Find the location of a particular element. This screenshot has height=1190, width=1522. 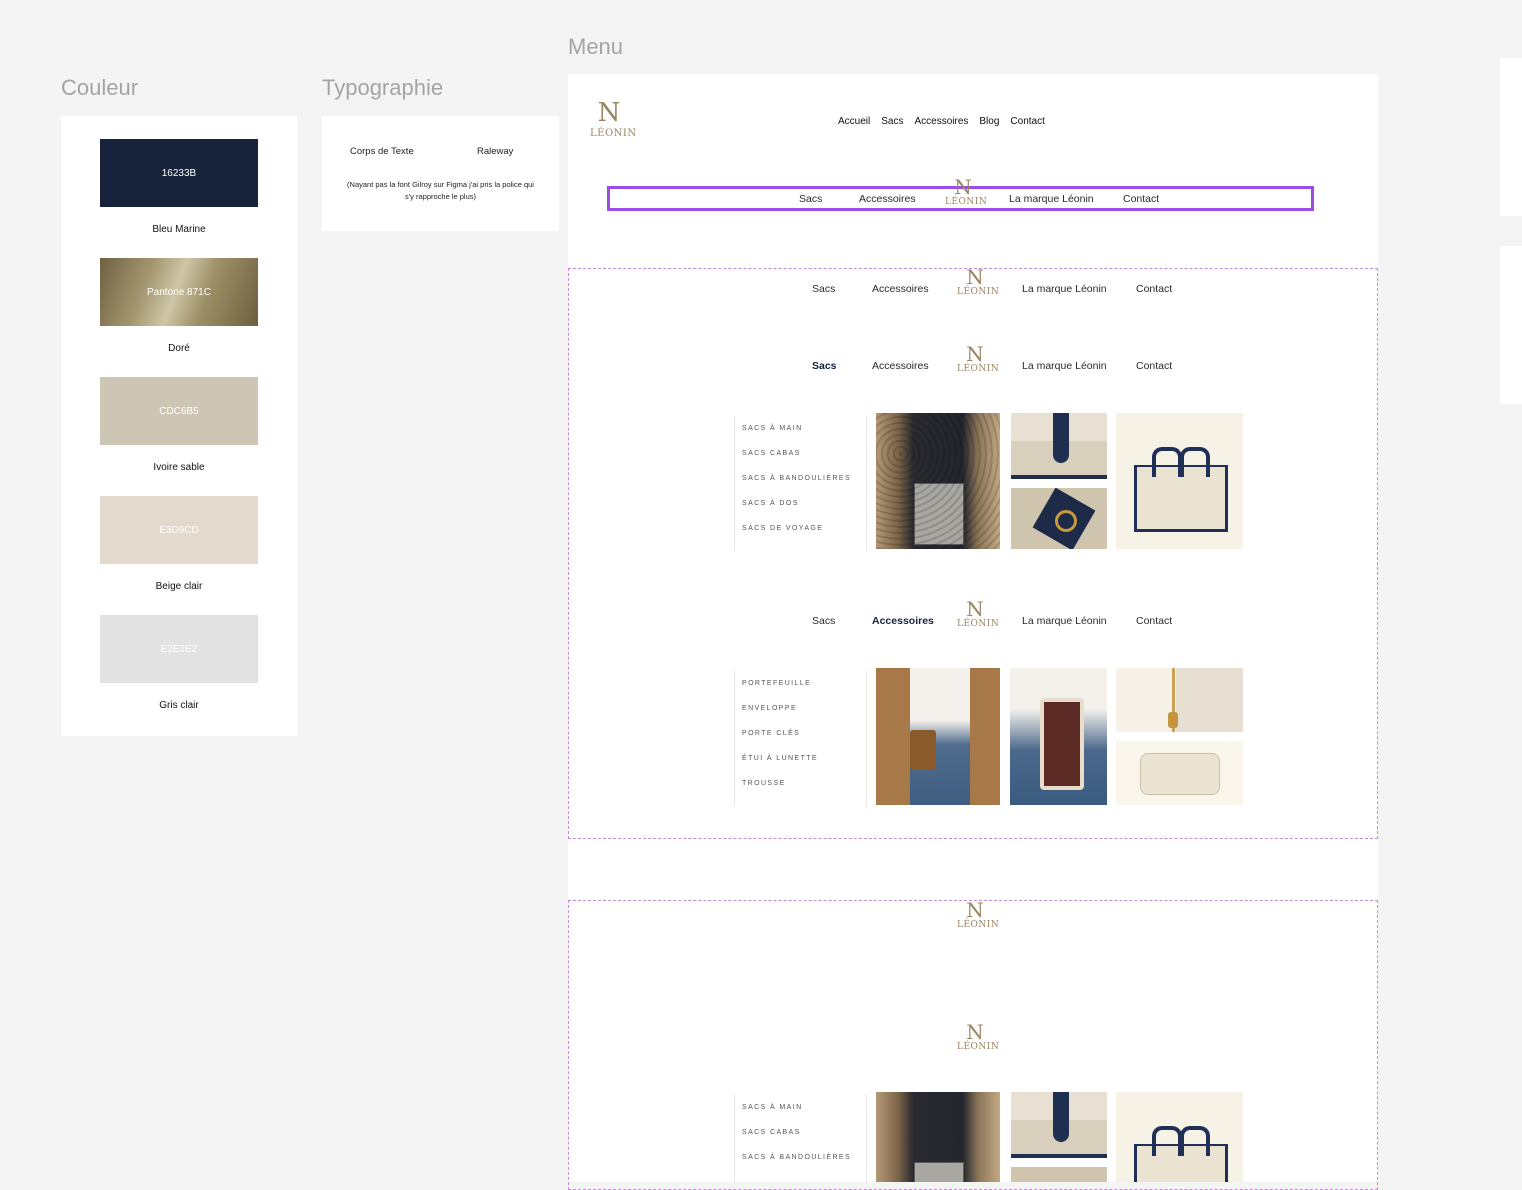

swatch-bleu-marine: 16233B is located at coordinates (179, 173).